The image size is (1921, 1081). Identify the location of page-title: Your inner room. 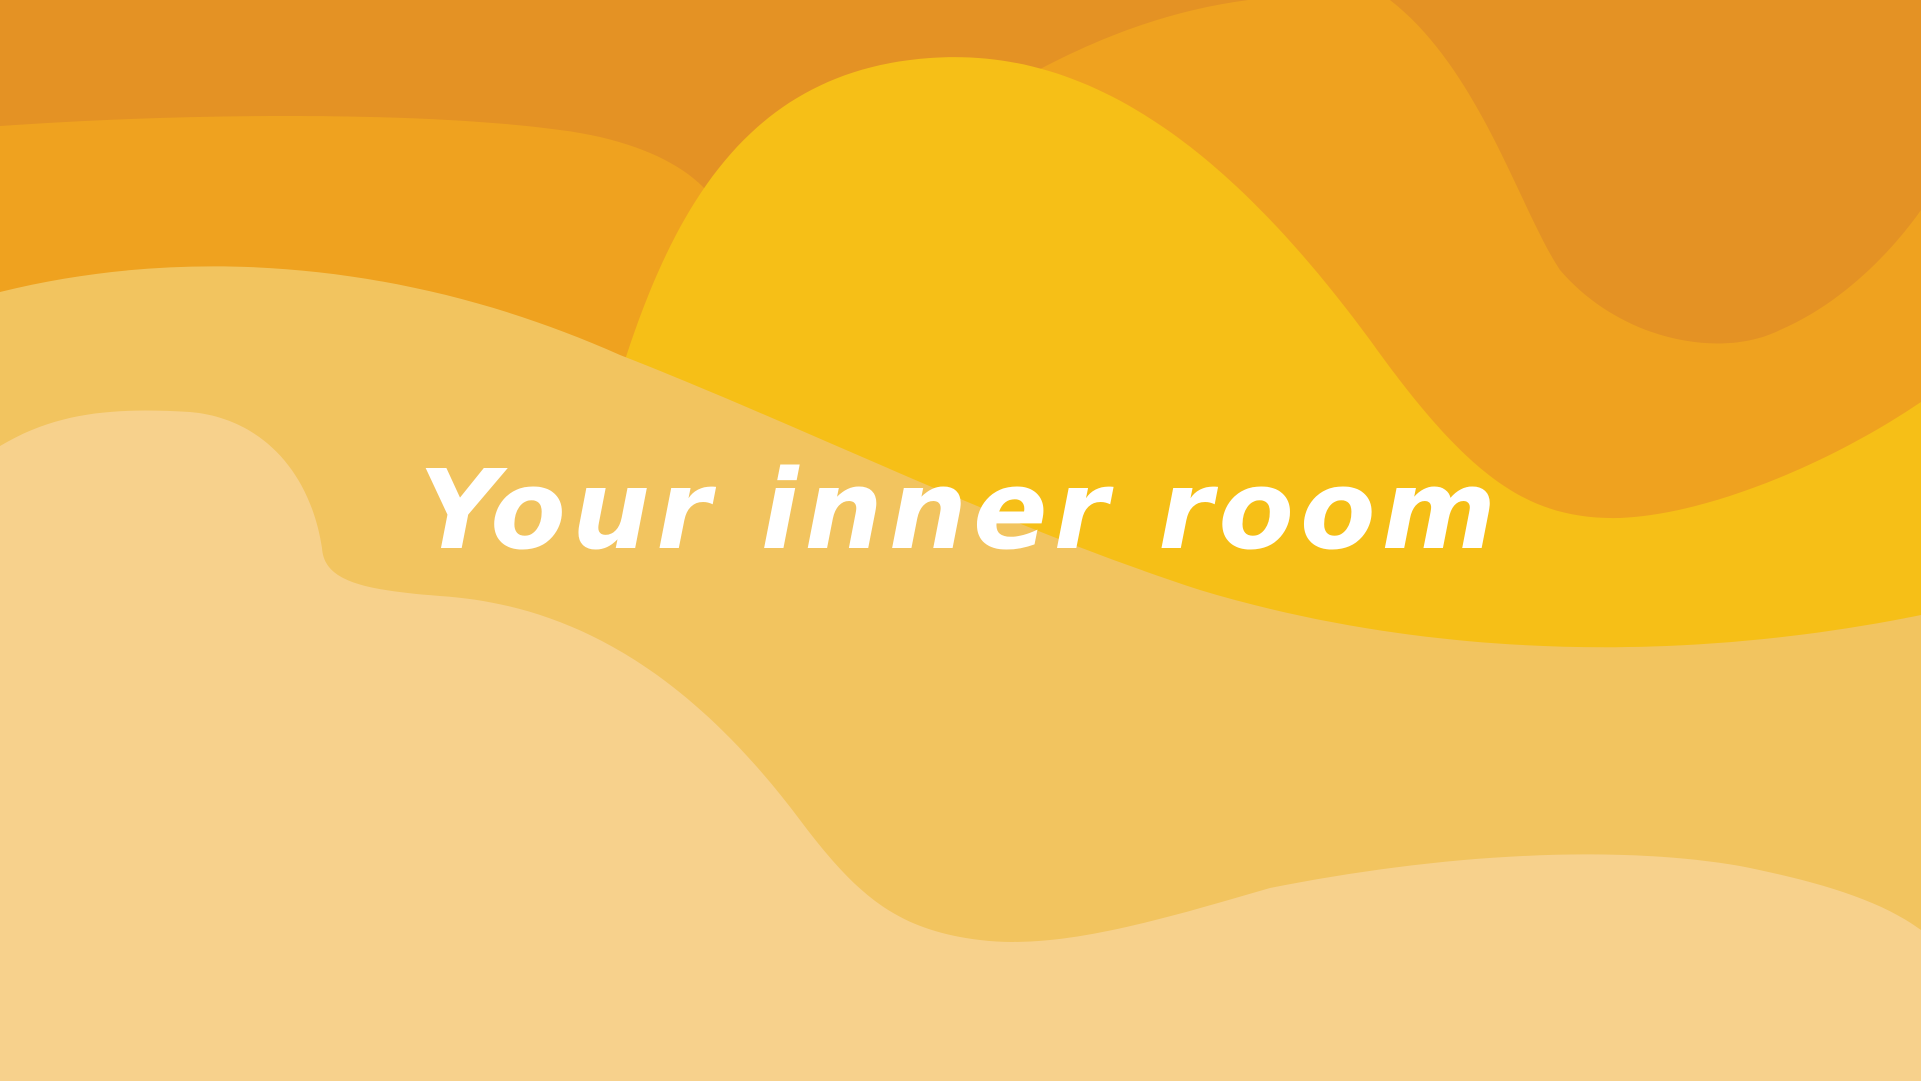
(960, 510).